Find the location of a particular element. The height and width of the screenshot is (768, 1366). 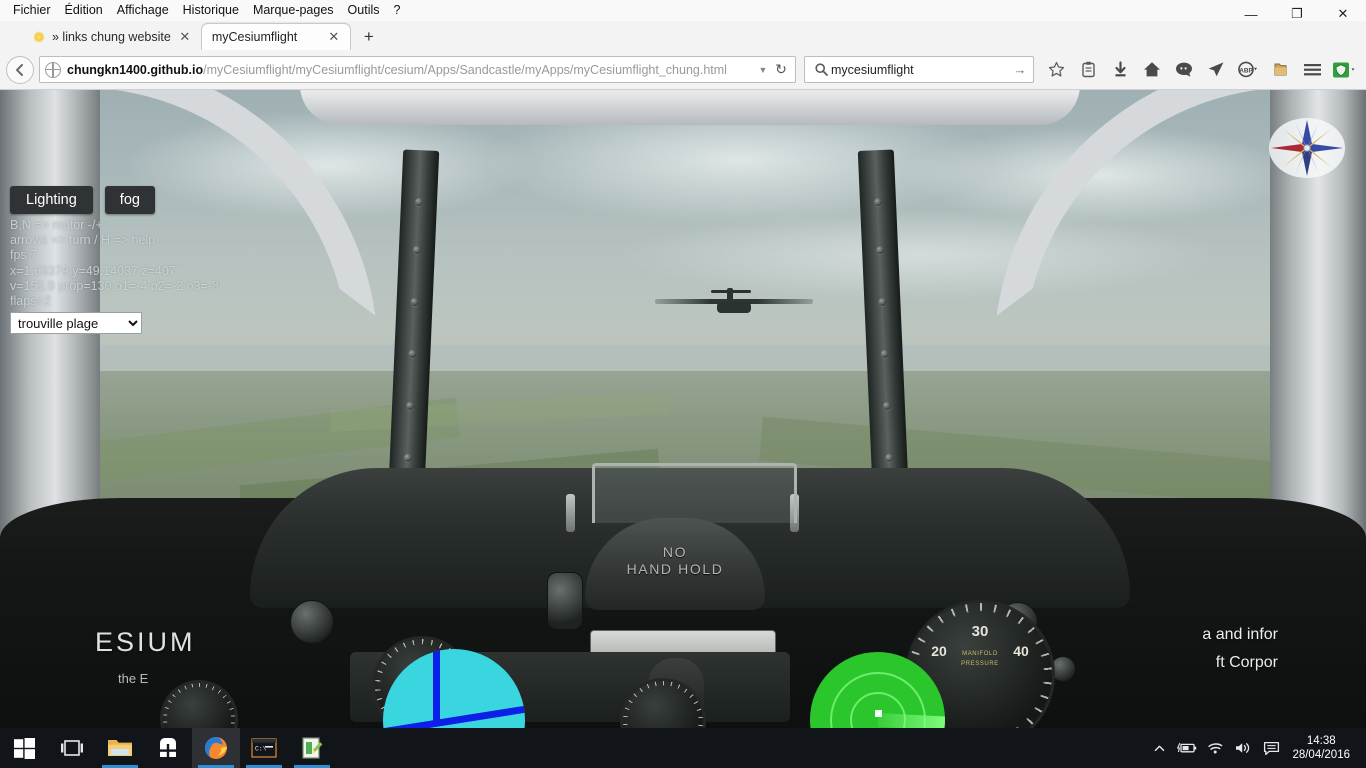

firefox-button is located at coordinates (216, 748).